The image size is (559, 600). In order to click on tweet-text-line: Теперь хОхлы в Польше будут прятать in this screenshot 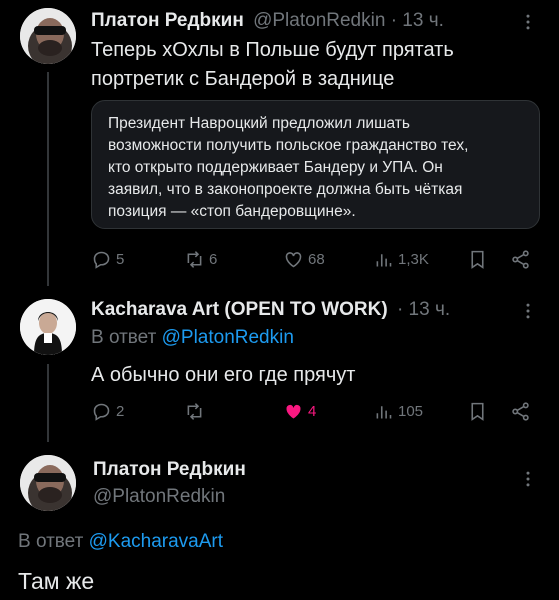, I will do `click(272, 50)`.